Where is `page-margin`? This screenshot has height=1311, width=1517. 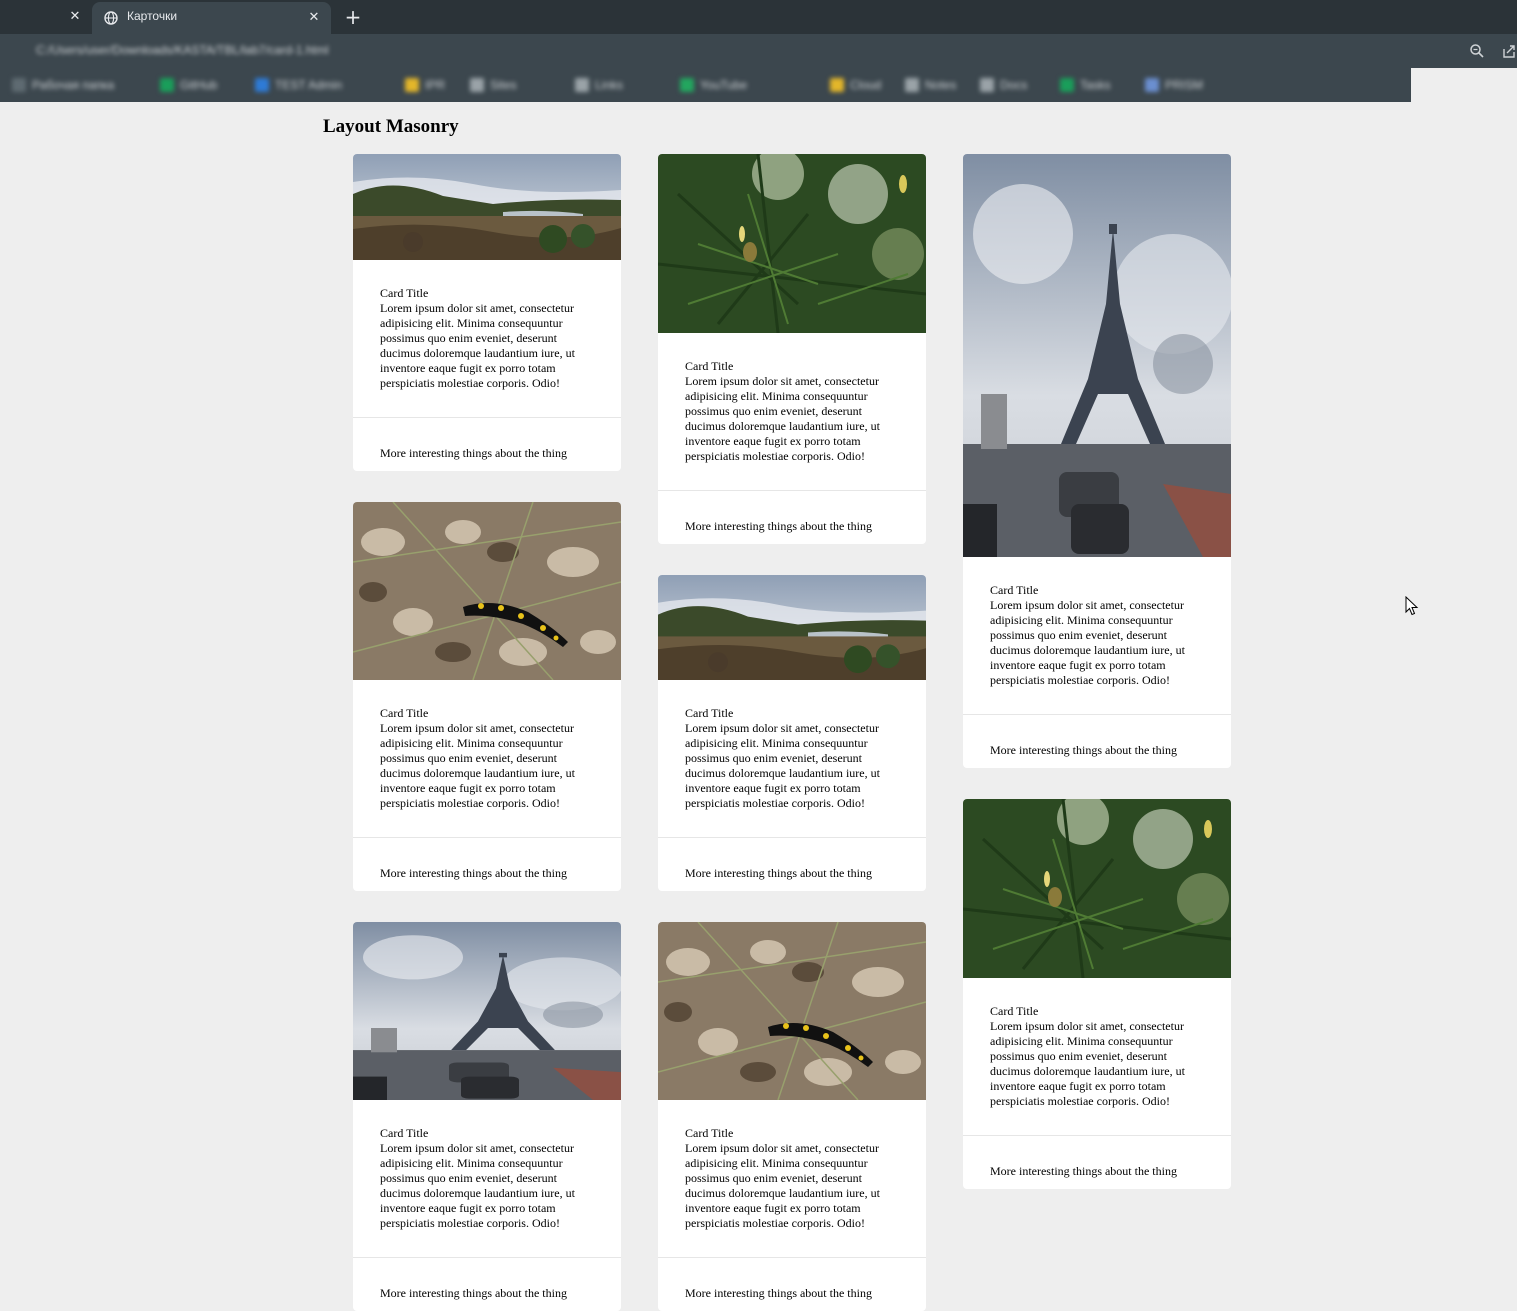 page-margin is located at coordinates (1464, 85).